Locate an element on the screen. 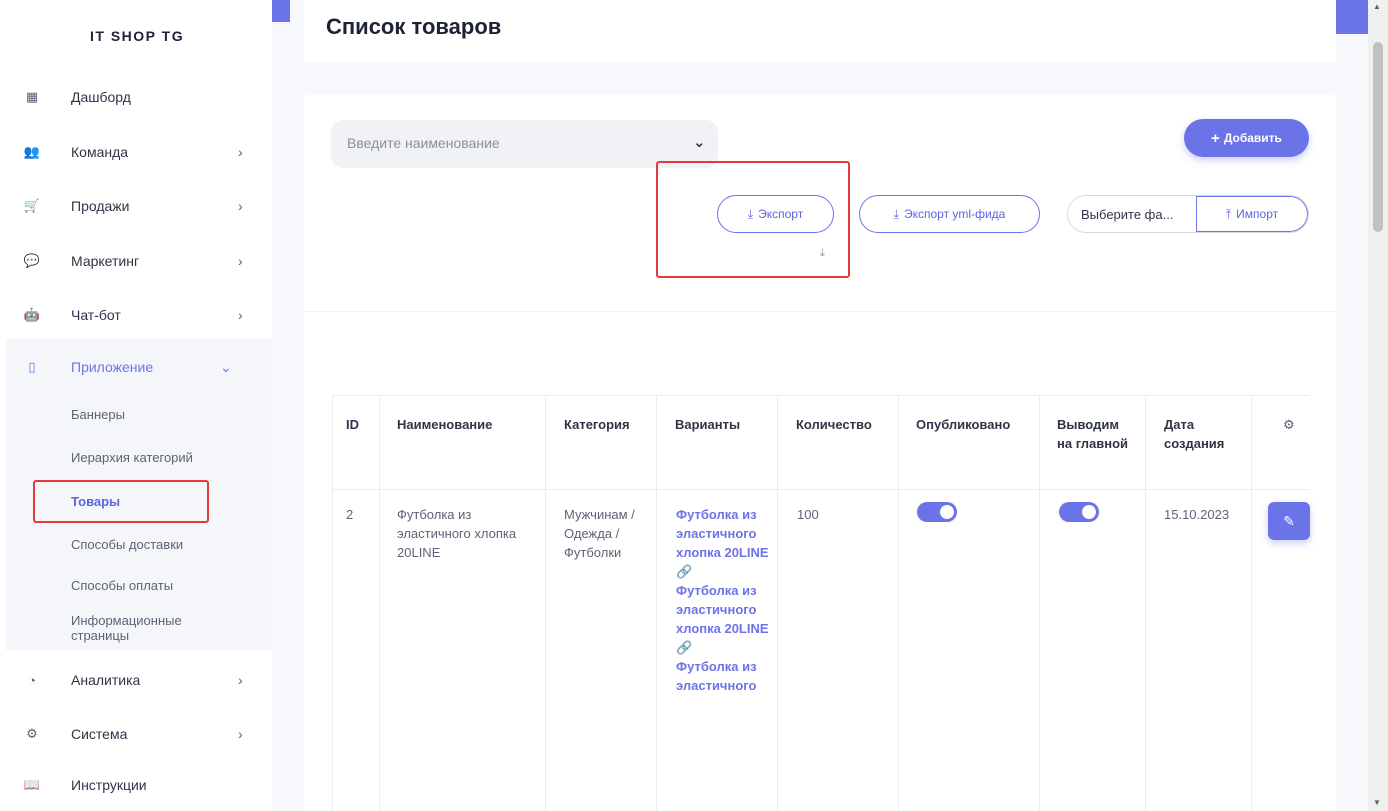 The image size is (1388, 811). sidebar-item-team: 👥 Команда › is located at coordinates (136, 152).